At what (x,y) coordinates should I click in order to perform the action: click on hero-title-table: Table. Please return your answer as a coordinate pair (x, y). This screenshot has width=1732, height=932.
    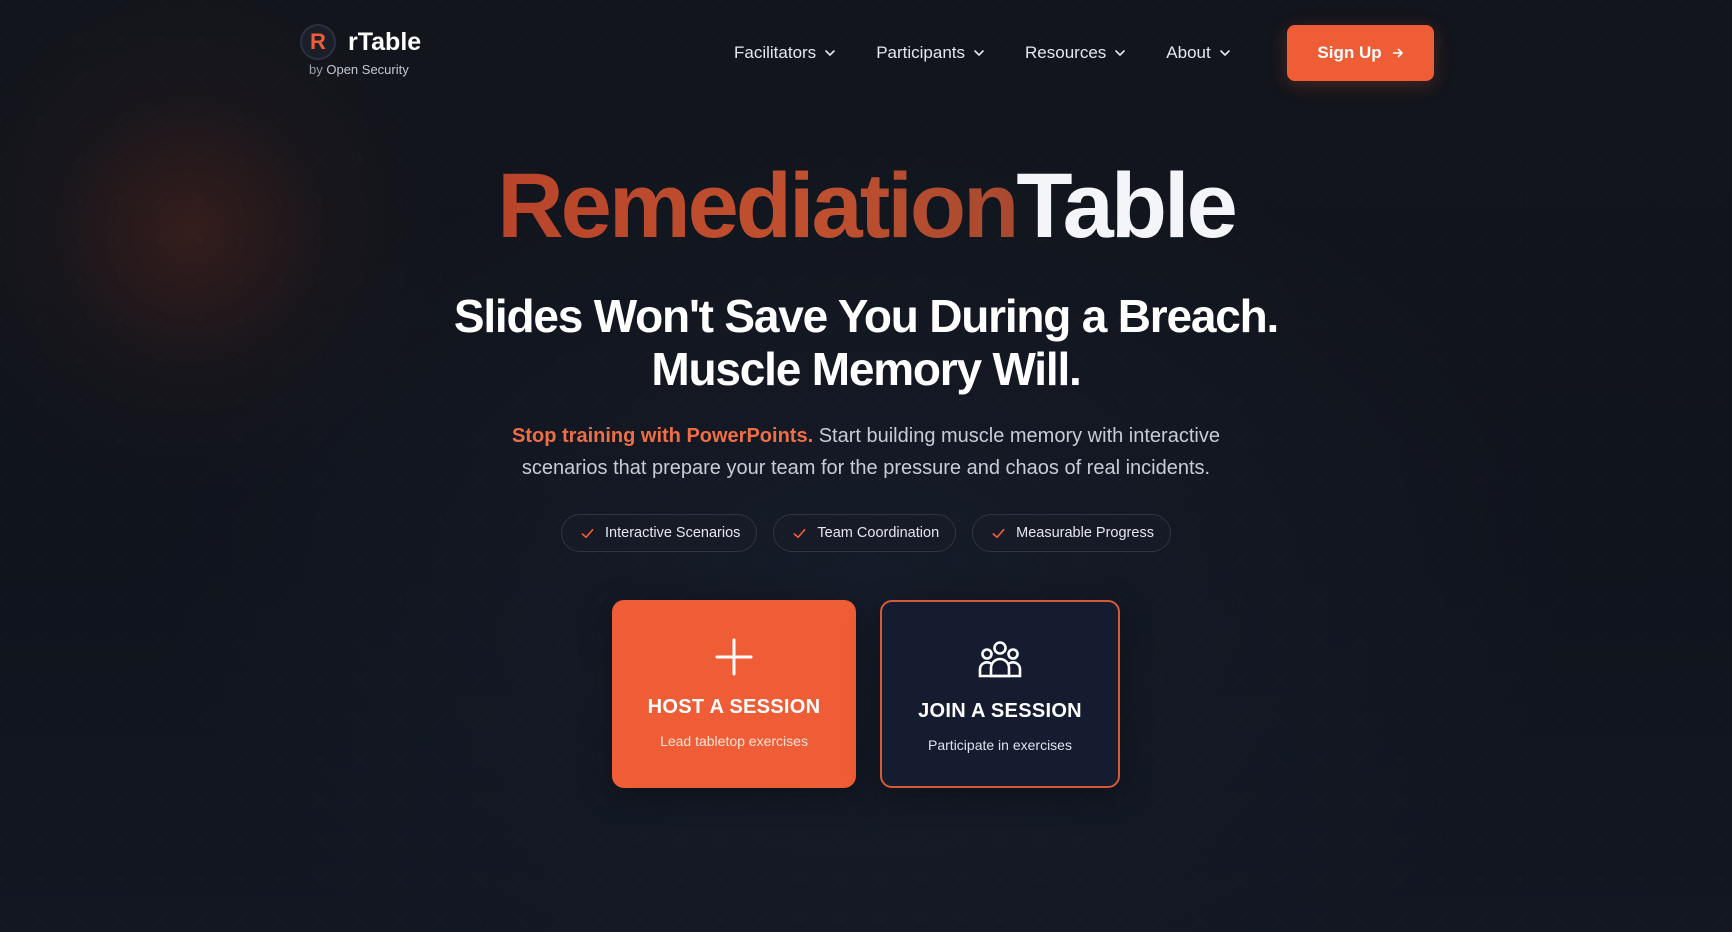
    Looking at the image, I should click on (1126, 206).